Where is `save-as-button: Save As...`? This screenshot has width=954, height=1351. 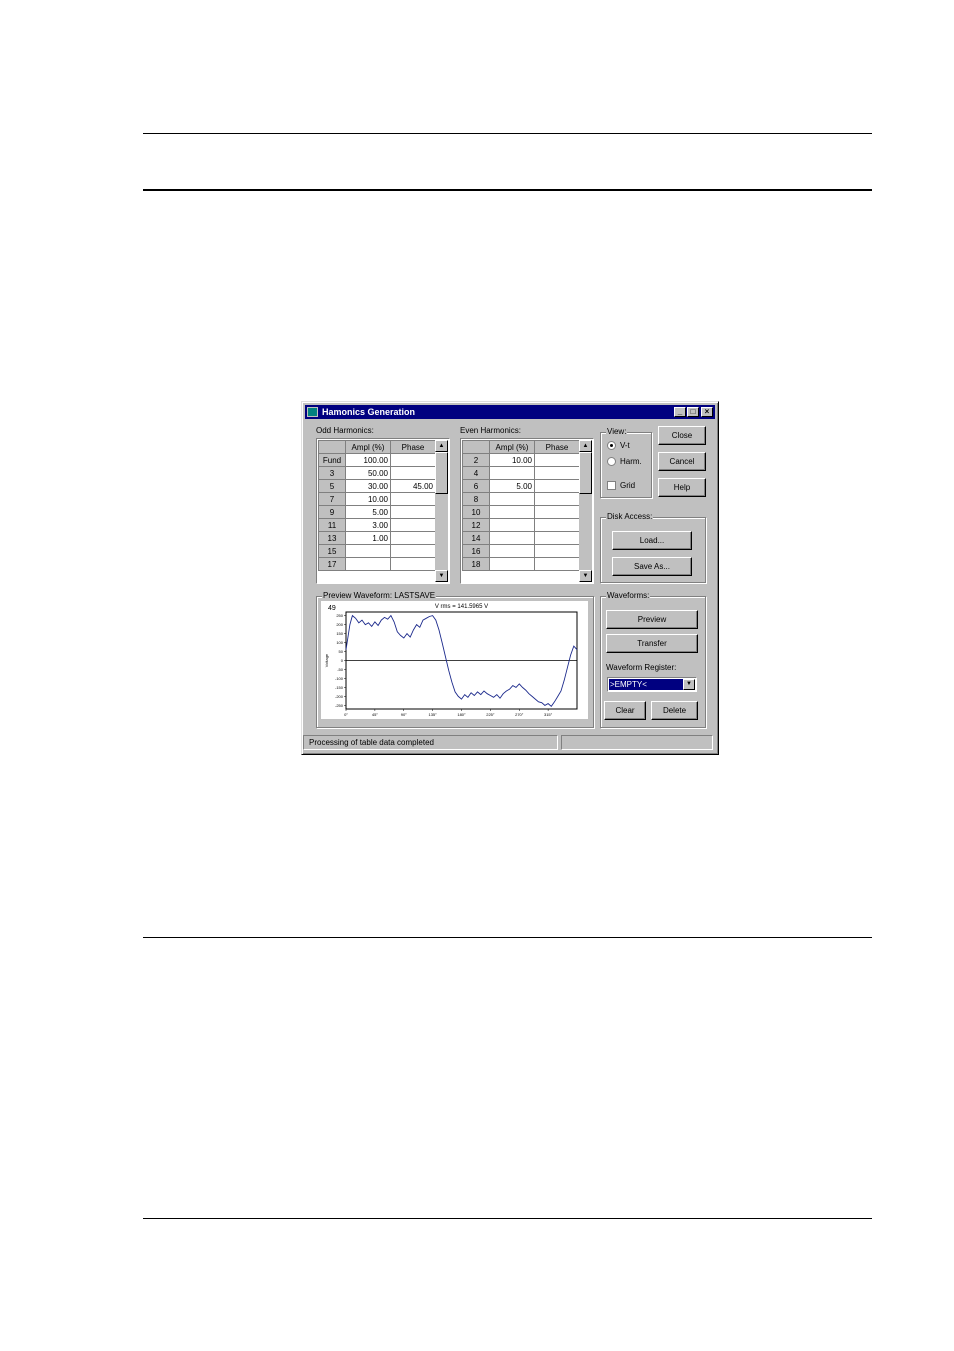 save-as-button: Save As... is located at coordinates (652, 566).